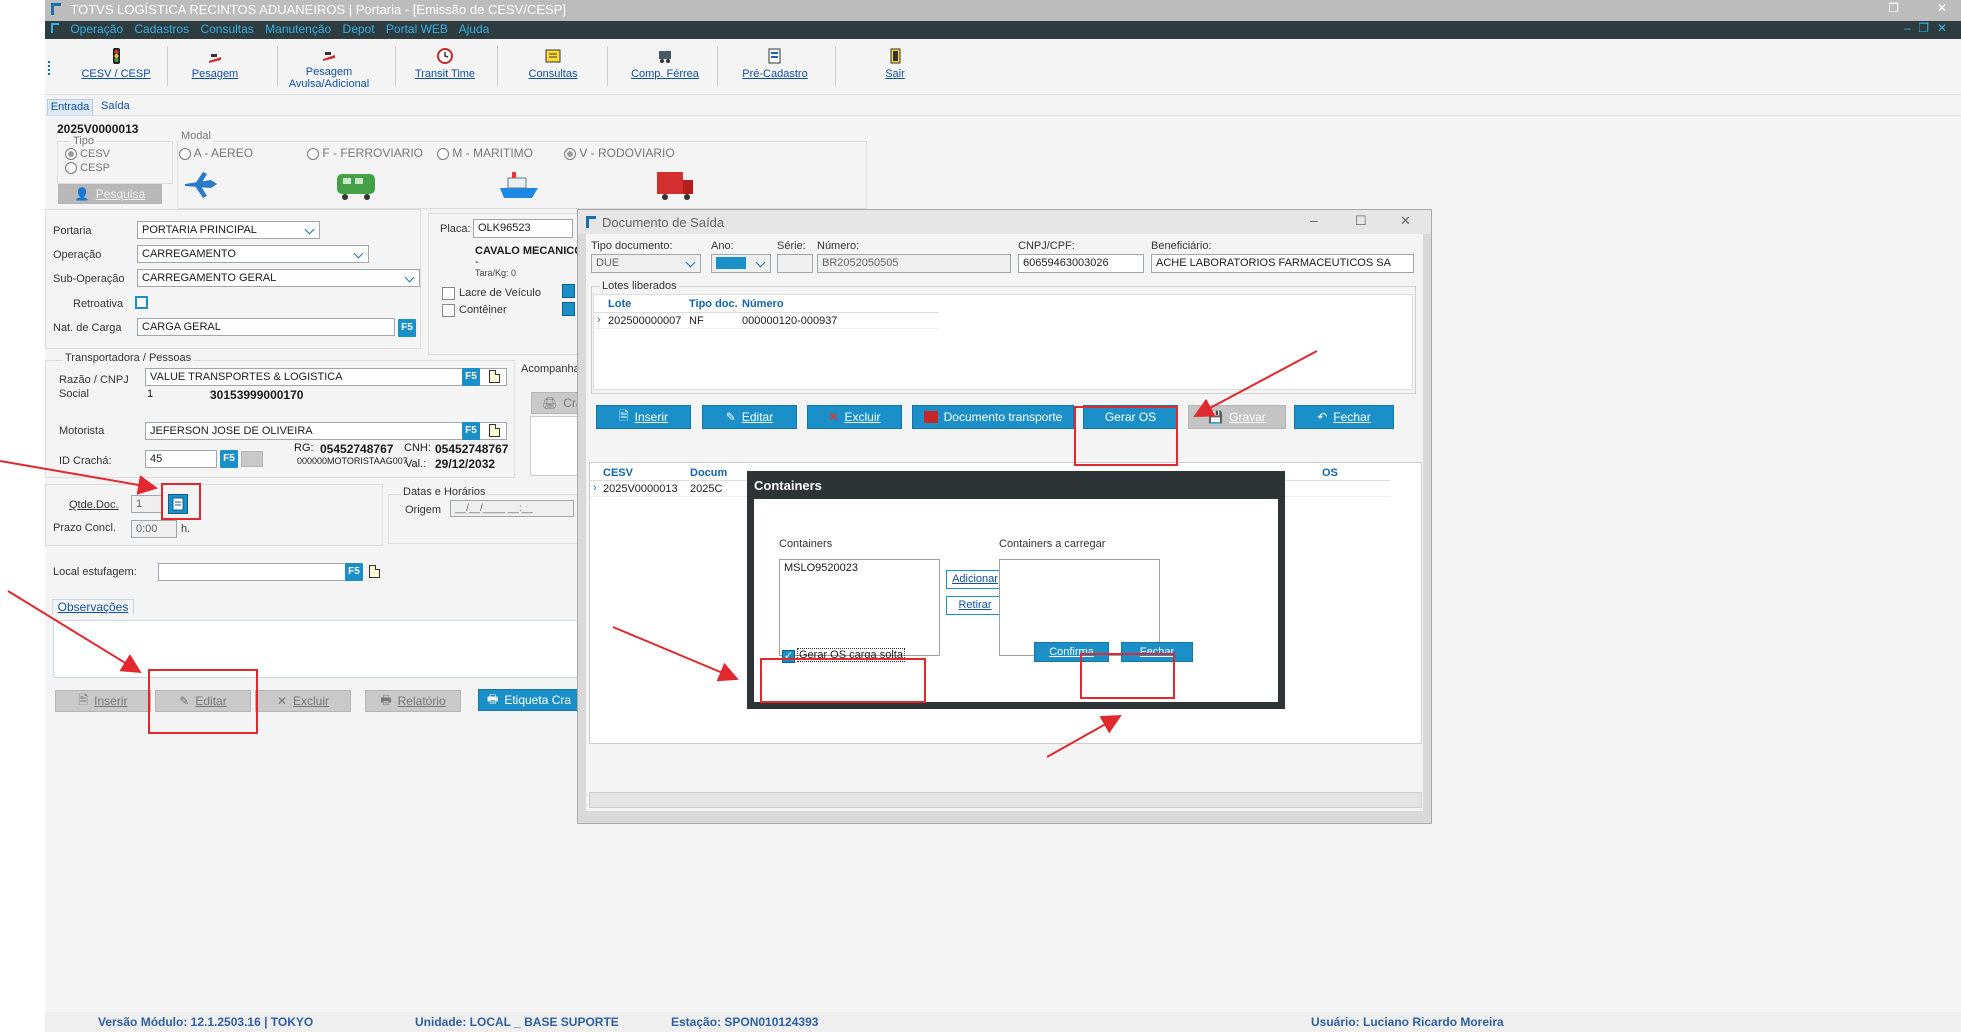 This screenshot has width=1961, height=1032. What do you see at coordinates (326, 377) in the screenshot?
I see `razao-input: VALUE TRANSPORTES & LOGISTICA` at bounding box center [326, 377].